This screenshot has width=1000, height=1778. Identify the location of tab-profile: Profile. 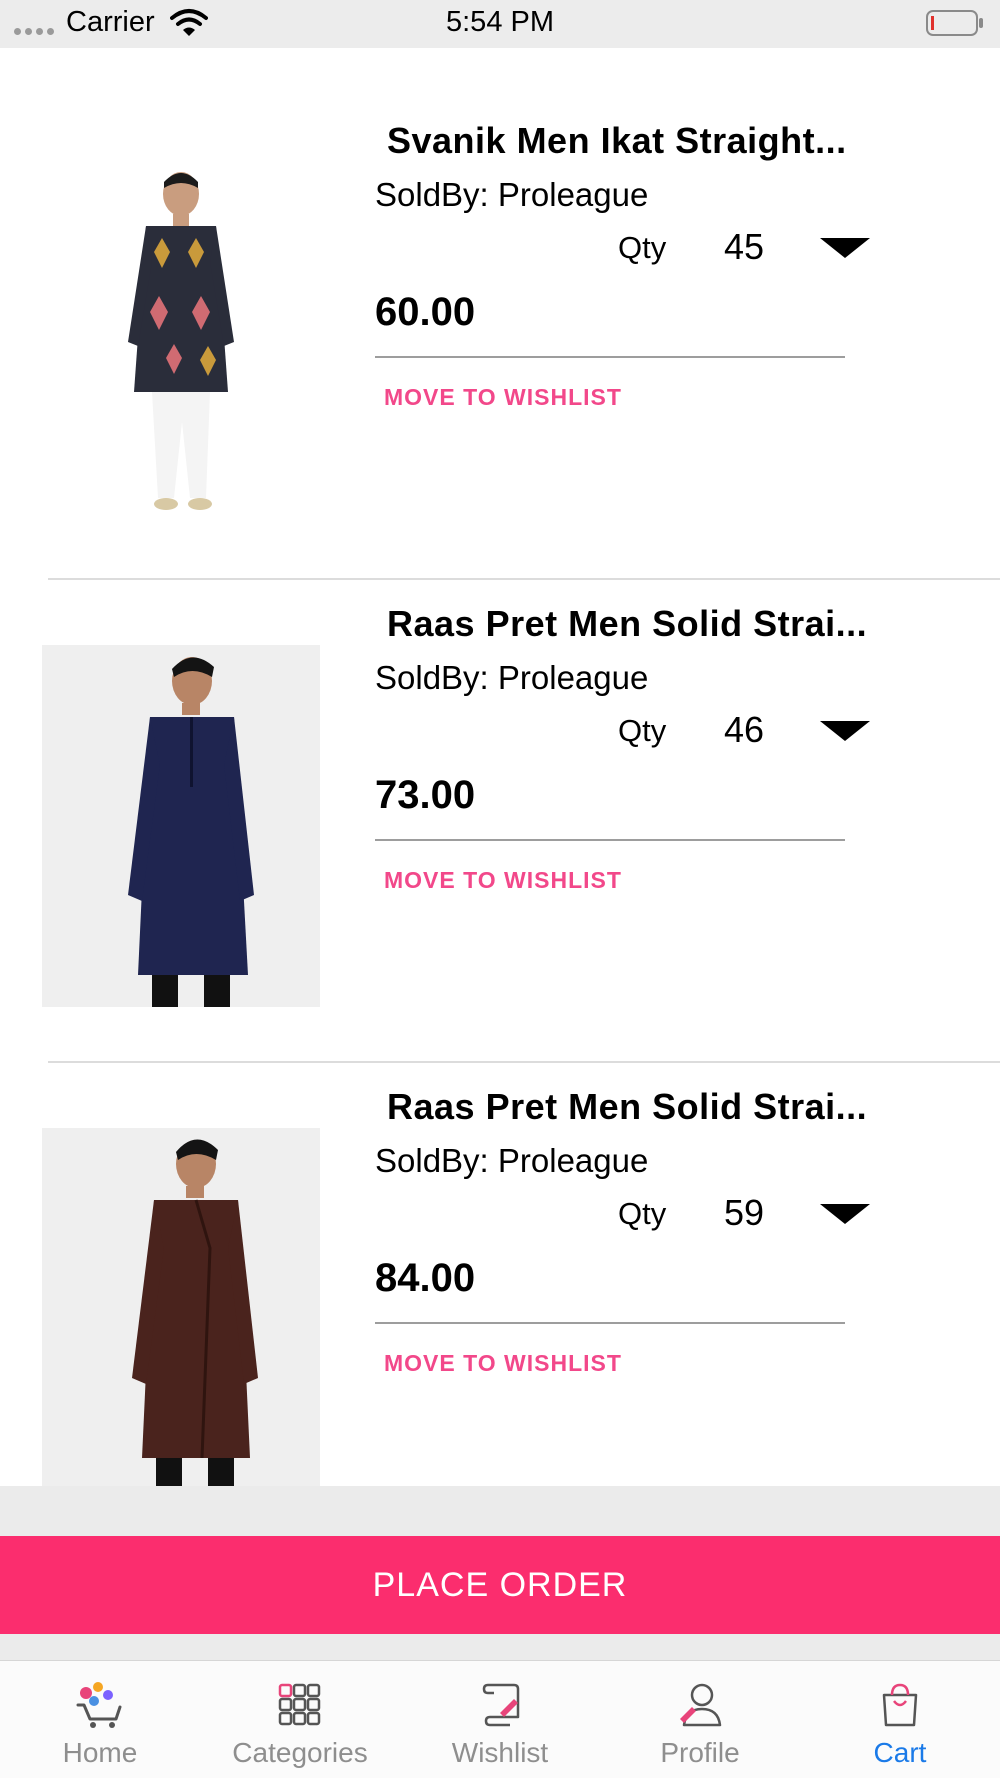
(700, 1719).